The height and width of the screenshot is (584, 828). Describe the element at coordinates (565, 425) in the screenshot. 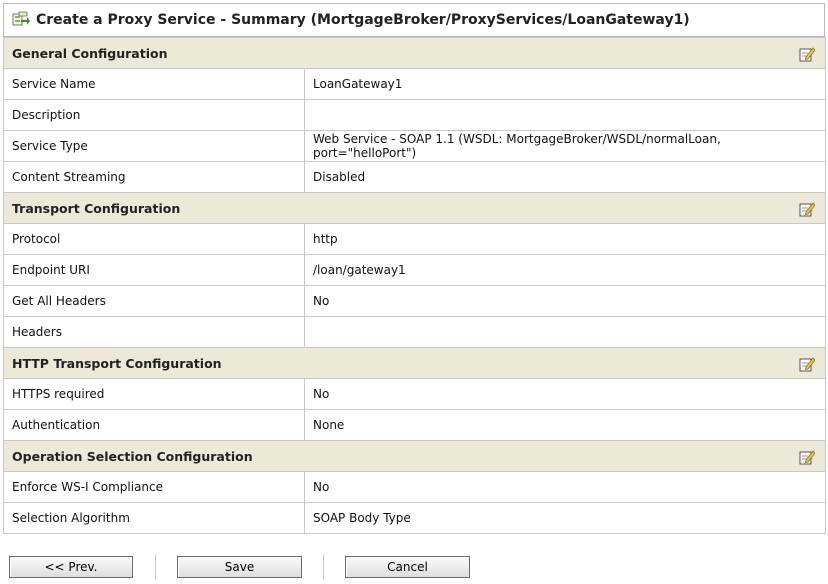

I see `row-value: None` at that location.